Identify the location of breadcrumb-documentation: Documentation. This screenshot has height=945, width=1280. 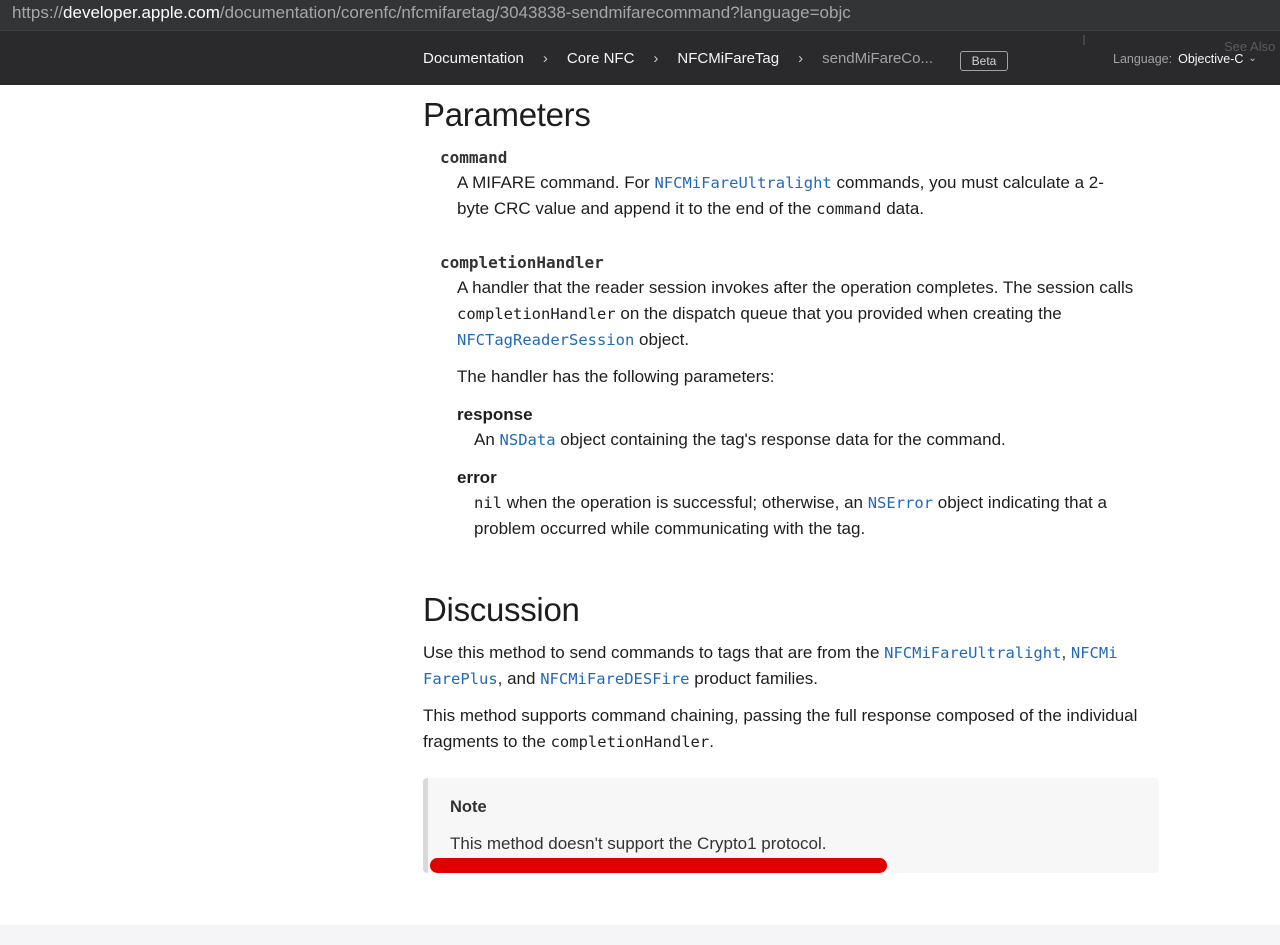
(473, 58).